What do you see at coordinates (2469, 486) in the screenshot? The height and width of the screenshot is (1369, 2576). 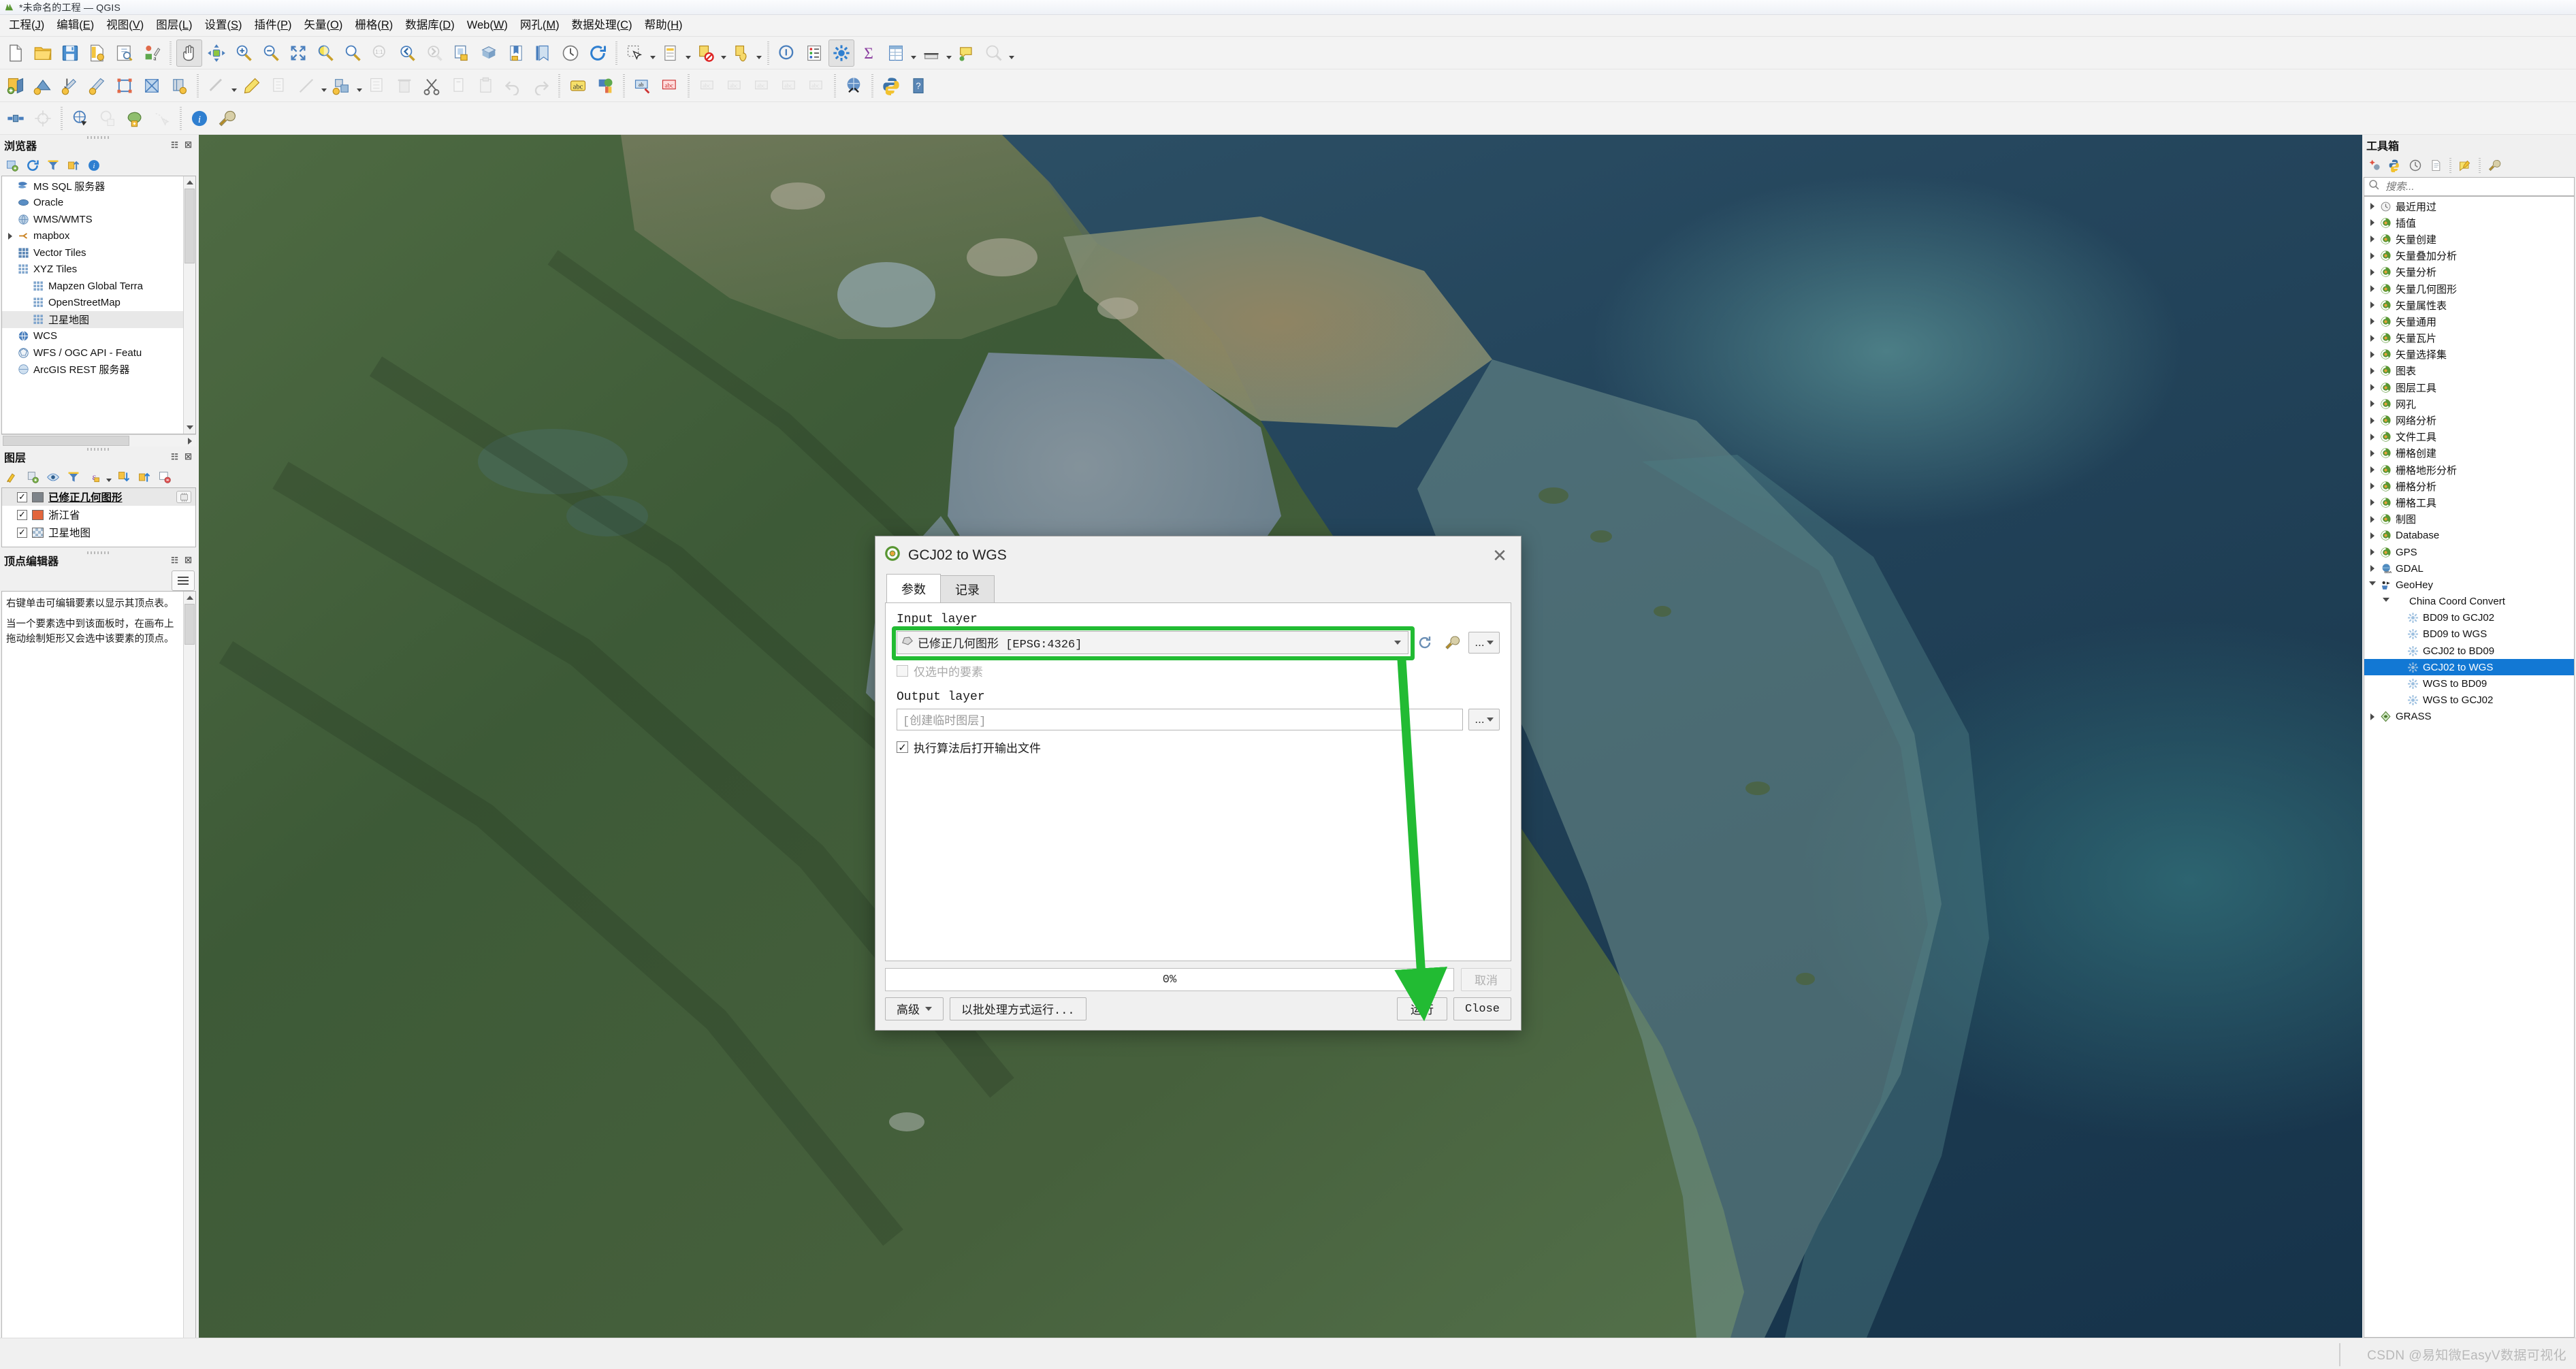 I see `toolbox-item: 栅格分析` at bounding box center [2469, 486].